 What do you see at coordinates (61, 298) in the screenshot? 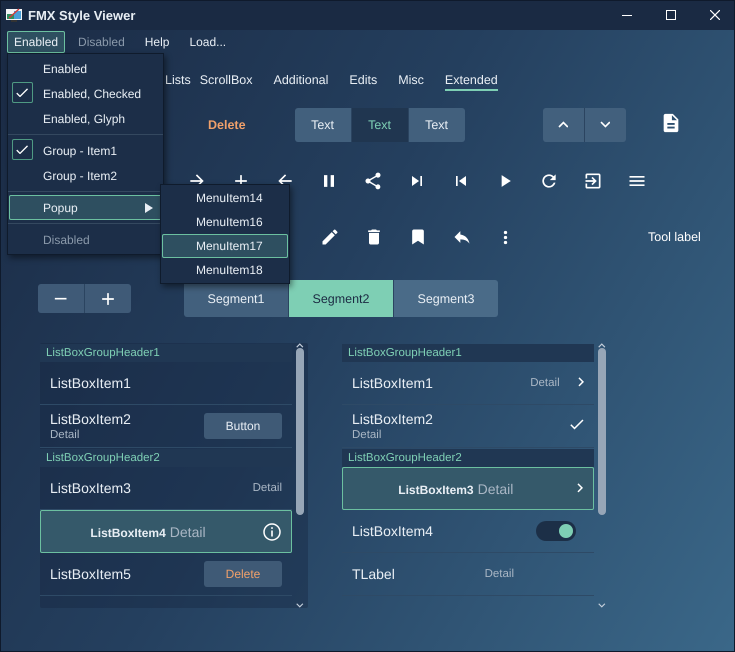
I see `minus-icon` at bounding box center [61, 298].